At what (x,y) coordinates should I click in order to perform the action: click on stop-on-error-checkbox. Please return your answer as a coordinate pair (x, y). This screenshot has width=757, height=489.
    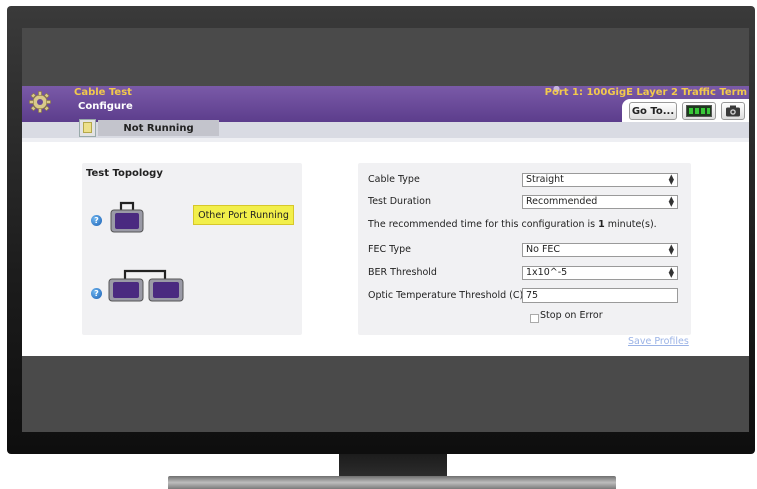
    Looking at the image, I should click on (534, 318).